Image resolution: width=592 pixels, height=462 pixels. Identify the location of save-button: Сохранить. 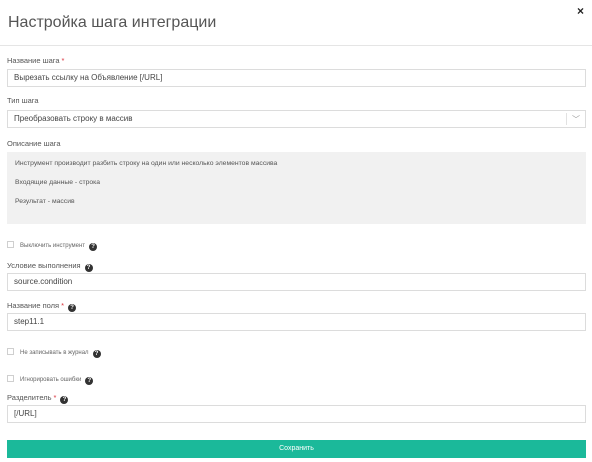
(296, 449).